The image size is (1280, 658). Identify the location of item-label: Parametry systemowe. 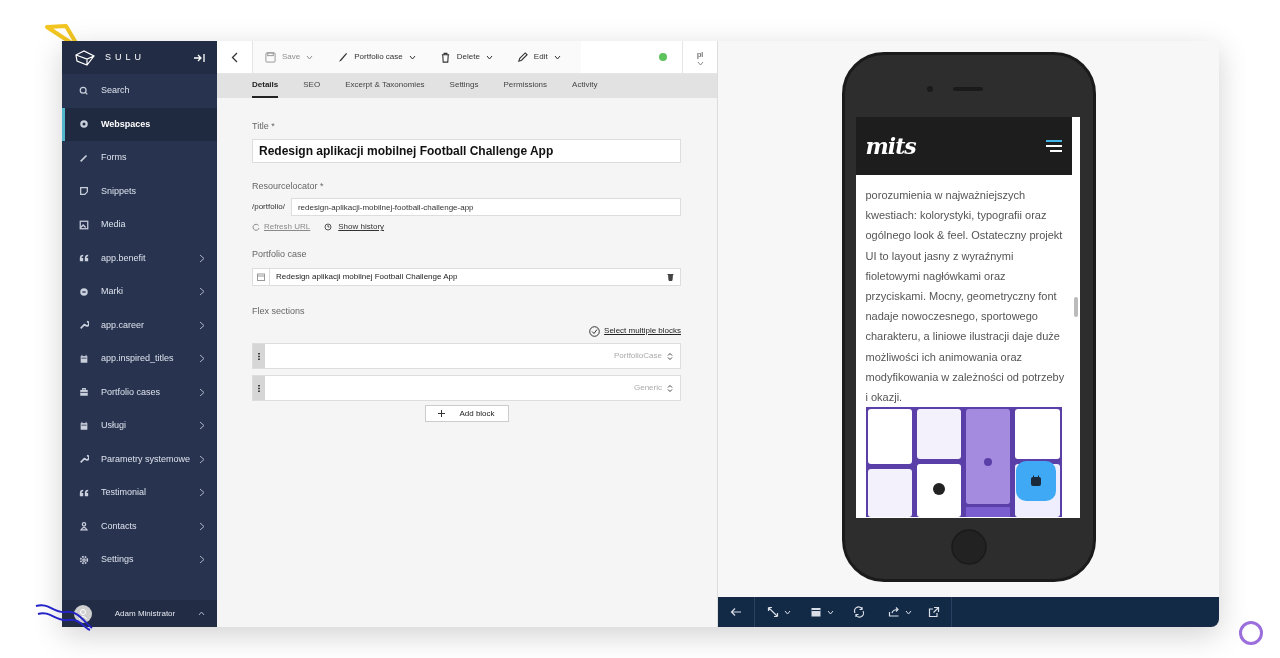
(146, 459).